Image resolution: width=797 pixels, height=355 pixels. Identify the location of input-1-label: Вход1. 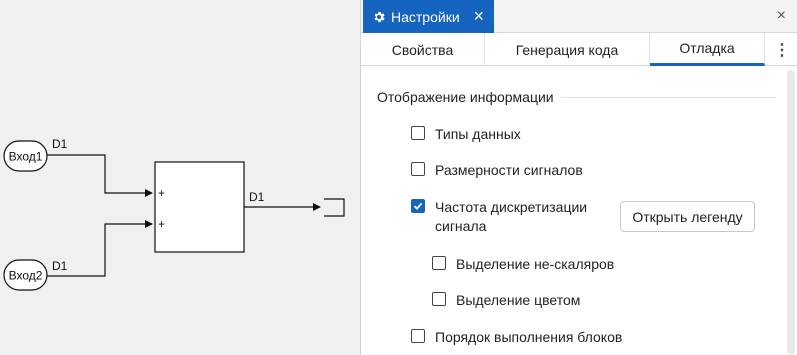
(26, 157).